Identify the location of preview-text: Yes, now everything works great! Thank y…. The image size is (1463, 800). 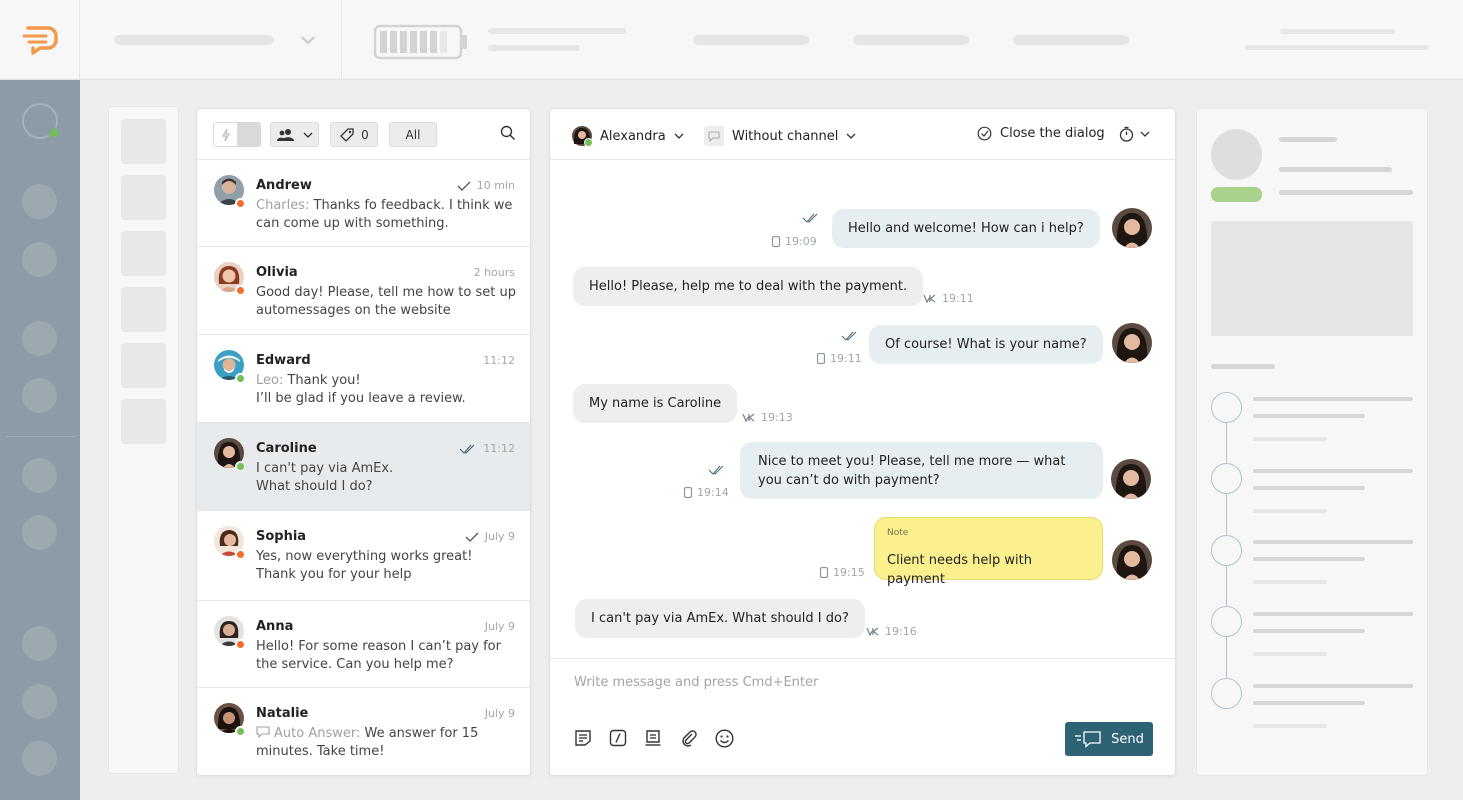
(364, 565).